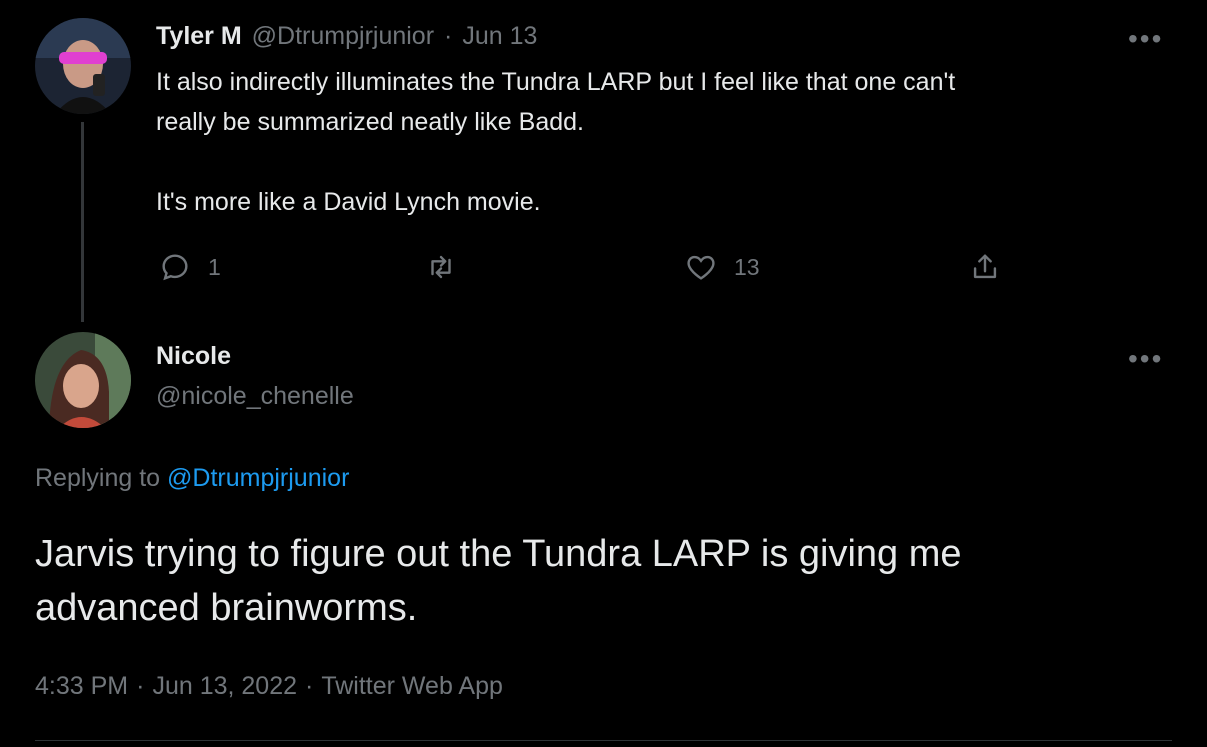  Describe the element at coordinates (722, 267) in the screenshot. I see `like-action: 13` at that location.